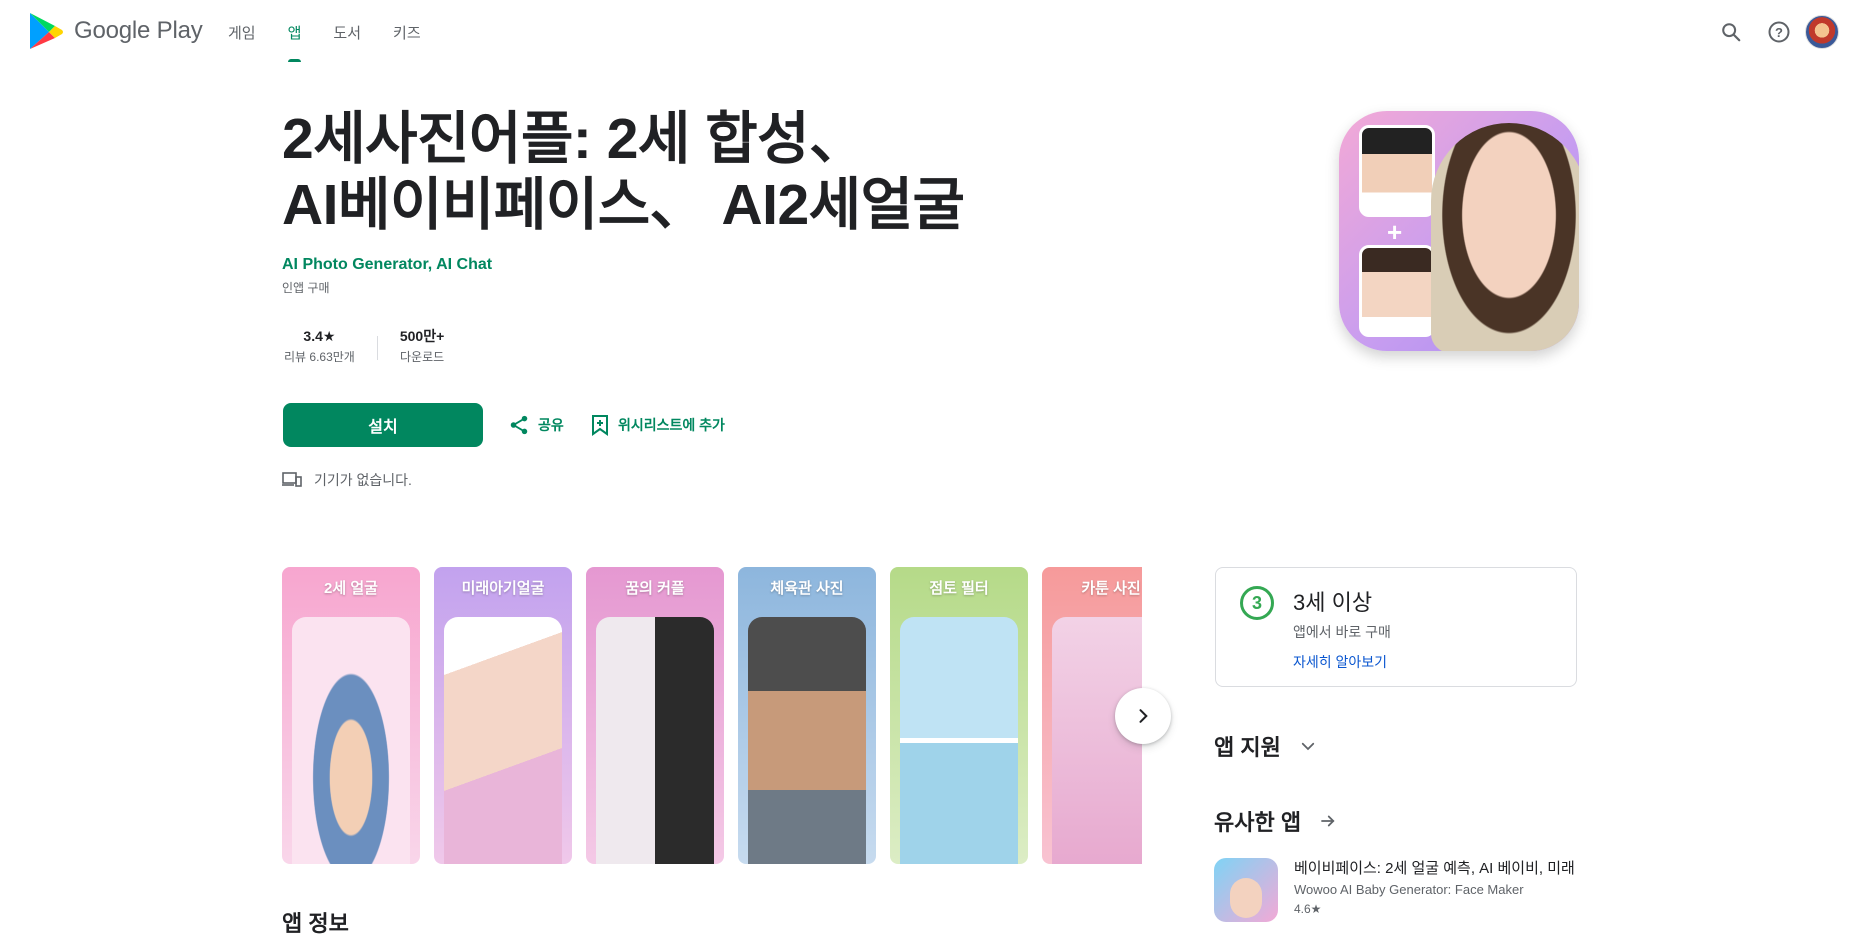 The width and height of the screenshot is (1853, 938). I want to click on screenshot-caption: 카툰 사진, so click(1111, 588).